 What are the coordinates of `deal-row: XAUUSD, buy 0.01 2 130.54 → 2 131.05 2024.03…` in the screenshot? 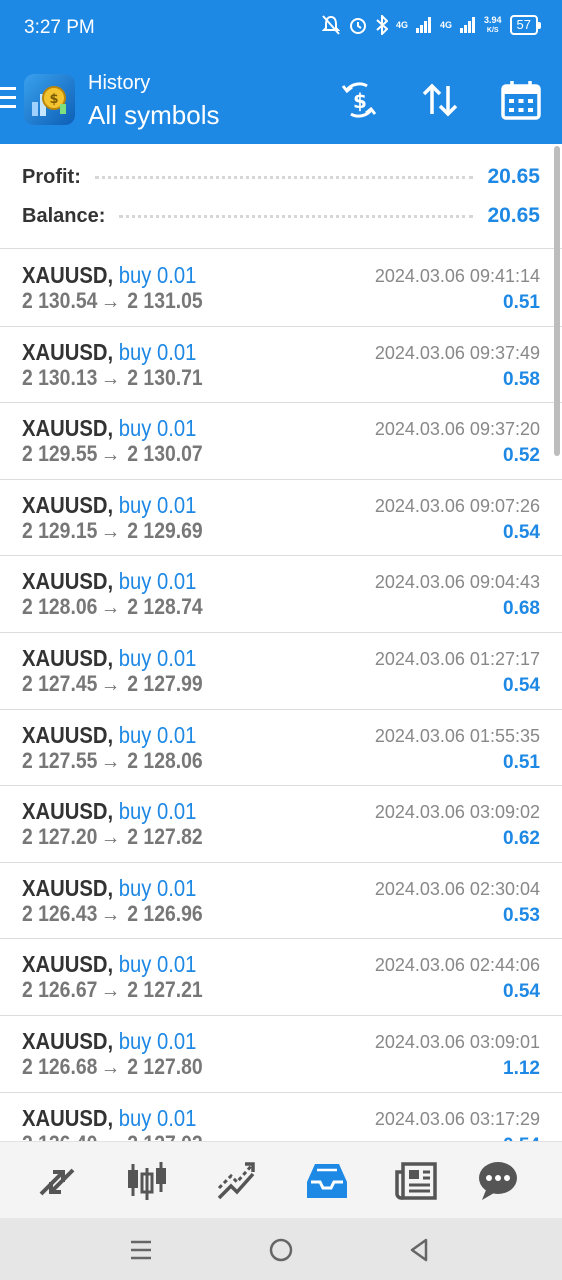 It's located at (281, 288).